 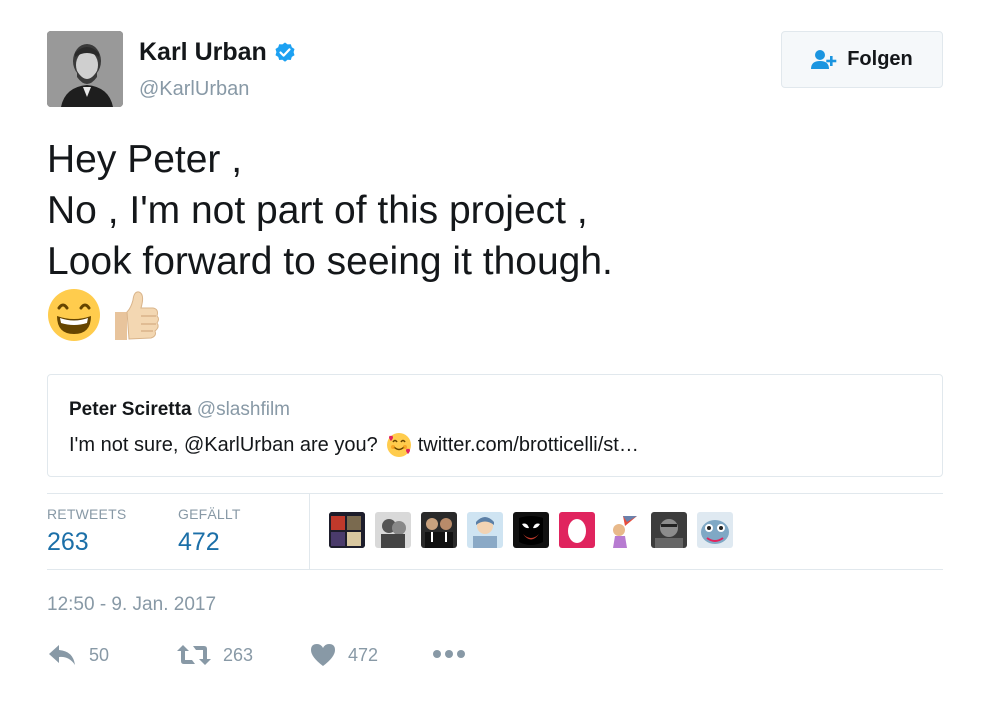 I want to click on reply-icon, so click(x=62, y=655).